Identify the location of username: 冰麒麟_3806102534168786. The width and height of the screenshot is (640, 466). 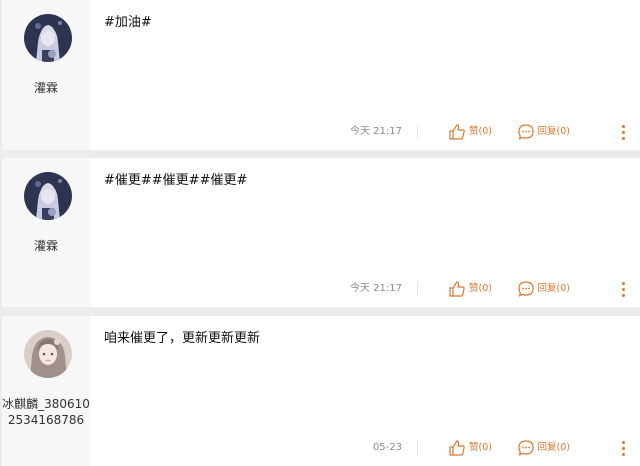
(46, 412).